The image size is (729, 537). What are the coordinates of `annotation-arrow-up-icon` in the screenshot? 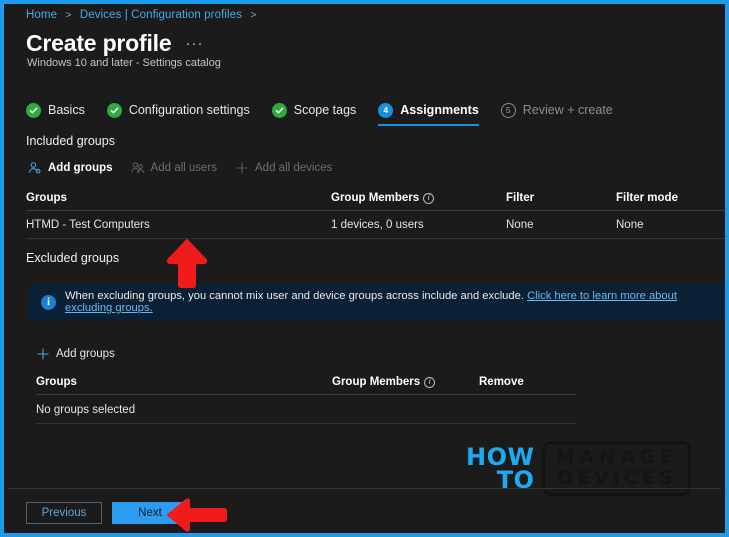 It's located at (187, 263).